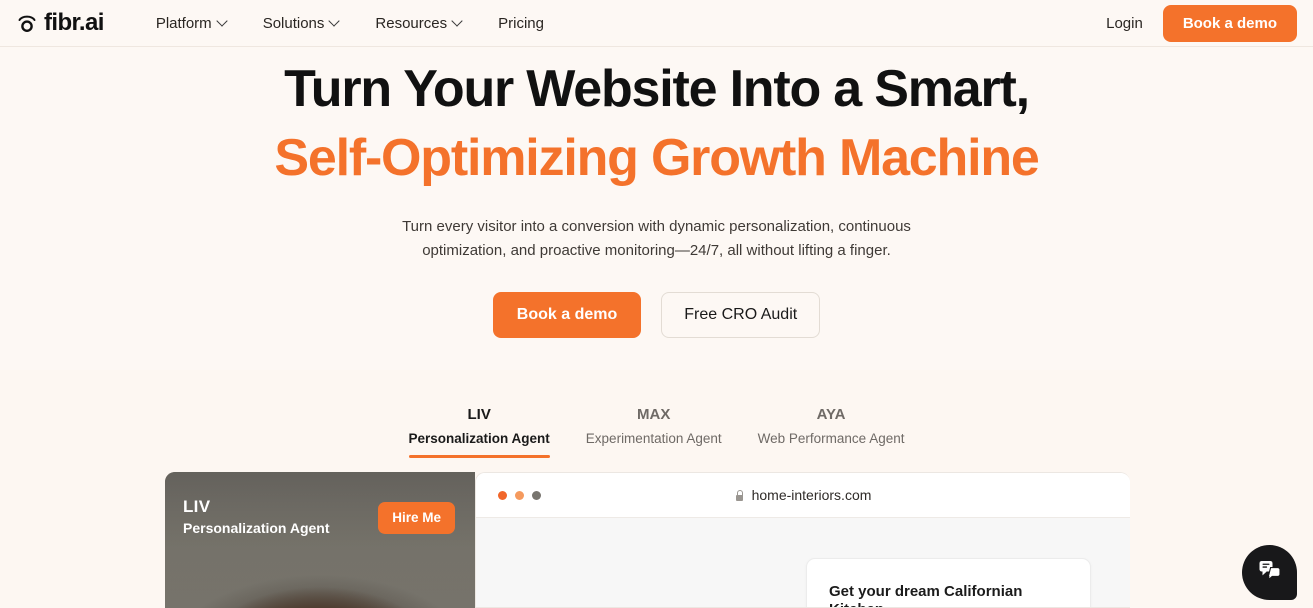 This screenshot has width=1313, height=608. Describe the element at coordinates (656, 158) in the screenshot. I see `hero-title-line2: Self-Optimizing Growth Machine` at that location.